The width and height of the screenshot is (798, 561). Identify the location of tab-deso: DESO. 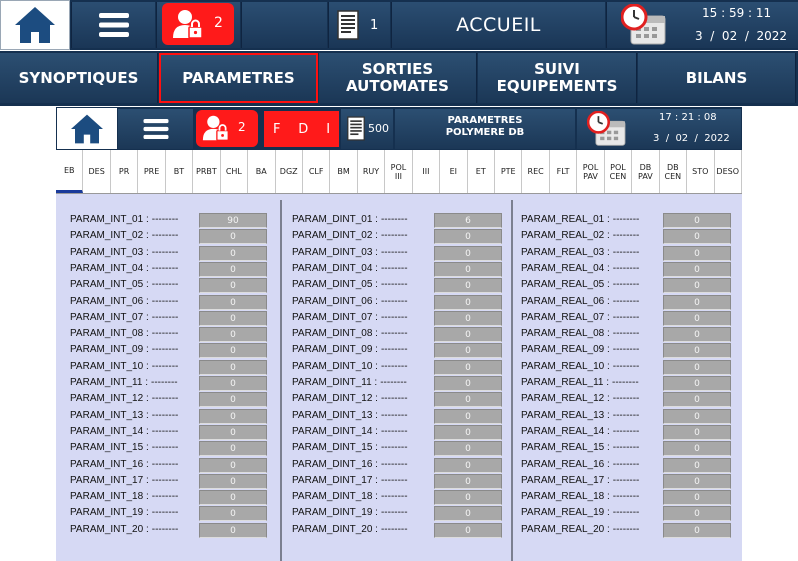
(728, 171).